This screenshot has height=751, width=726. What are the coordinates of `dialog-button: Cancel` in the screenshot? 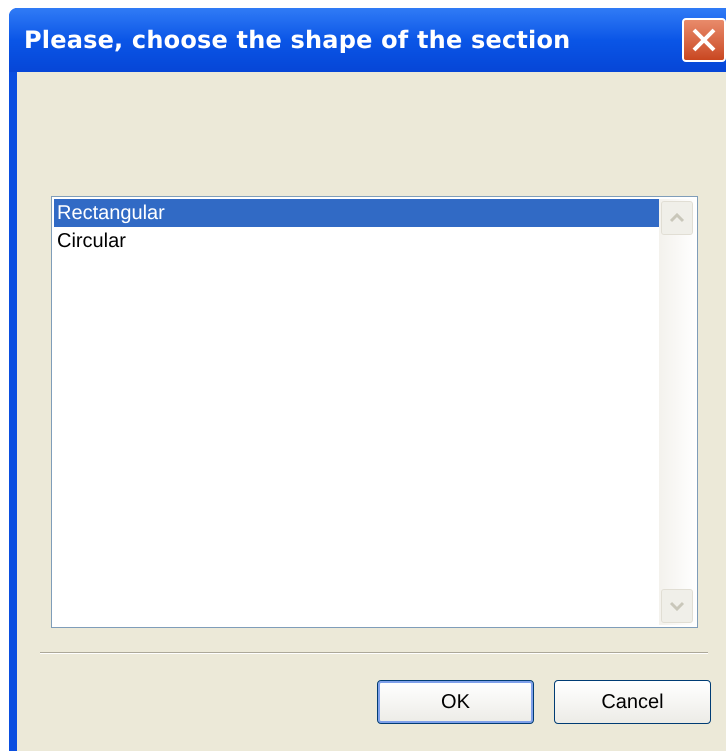 It's located at (632, 702).